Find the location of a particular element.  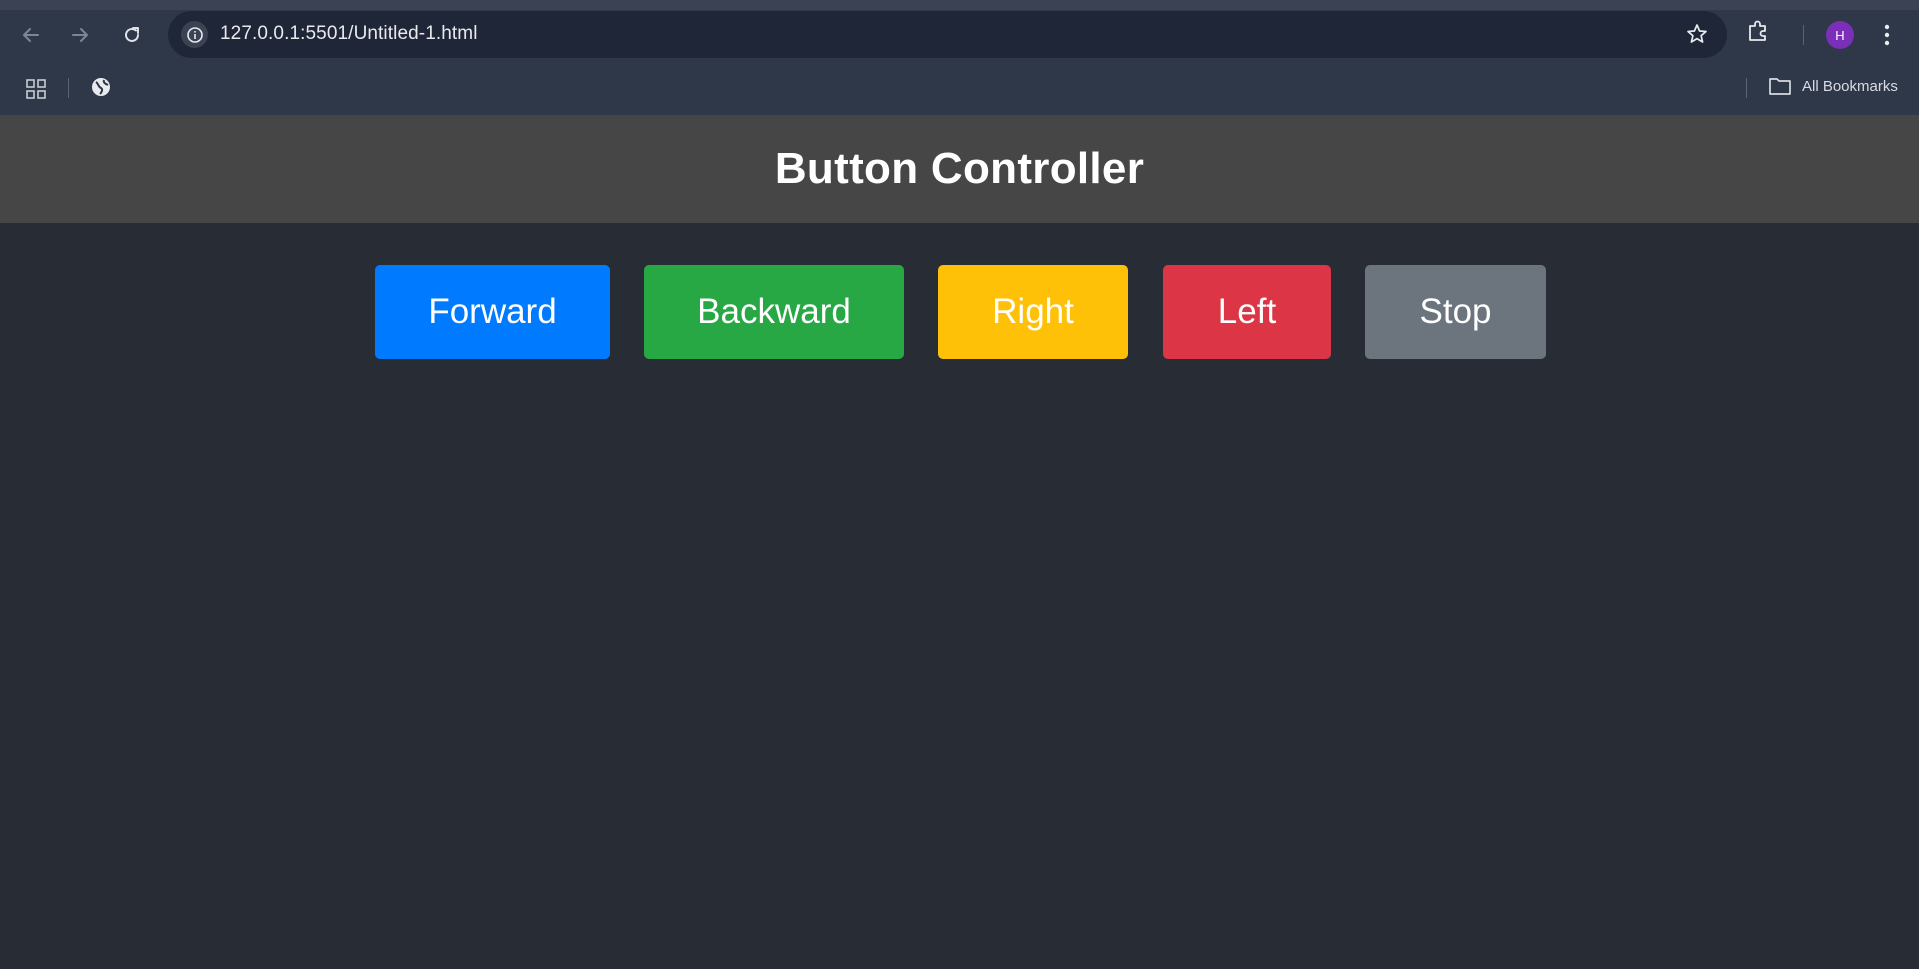

globe-icon is located at coordinates (101, 87).